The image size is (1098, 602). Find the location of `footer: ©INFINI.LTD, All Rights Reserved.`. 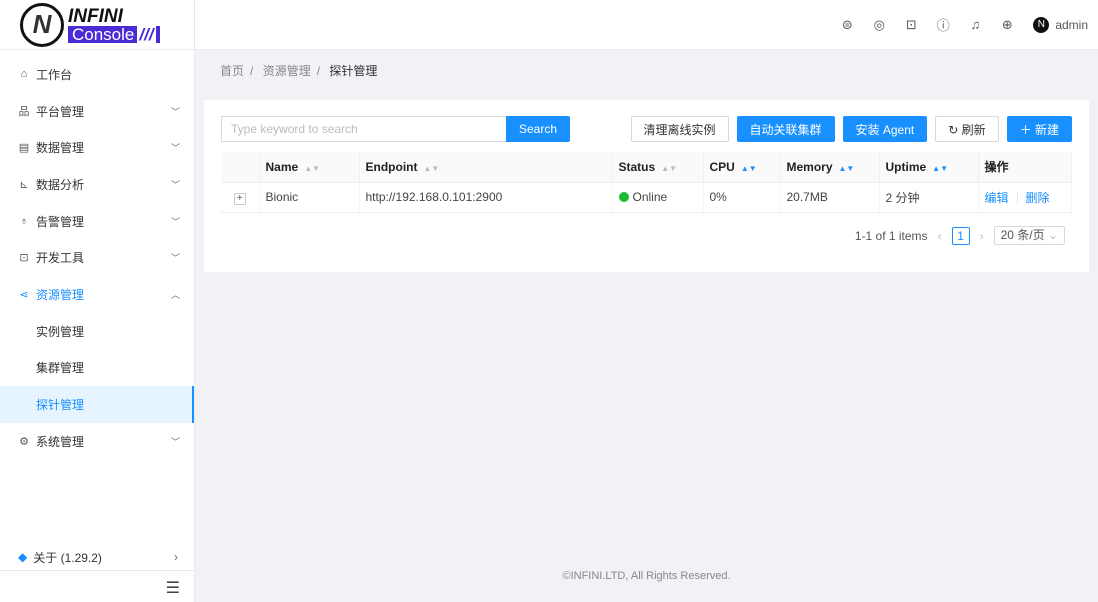

footer: ©INFINI.LTD, All Rights Reserved. is located at coordinates (646, 576).